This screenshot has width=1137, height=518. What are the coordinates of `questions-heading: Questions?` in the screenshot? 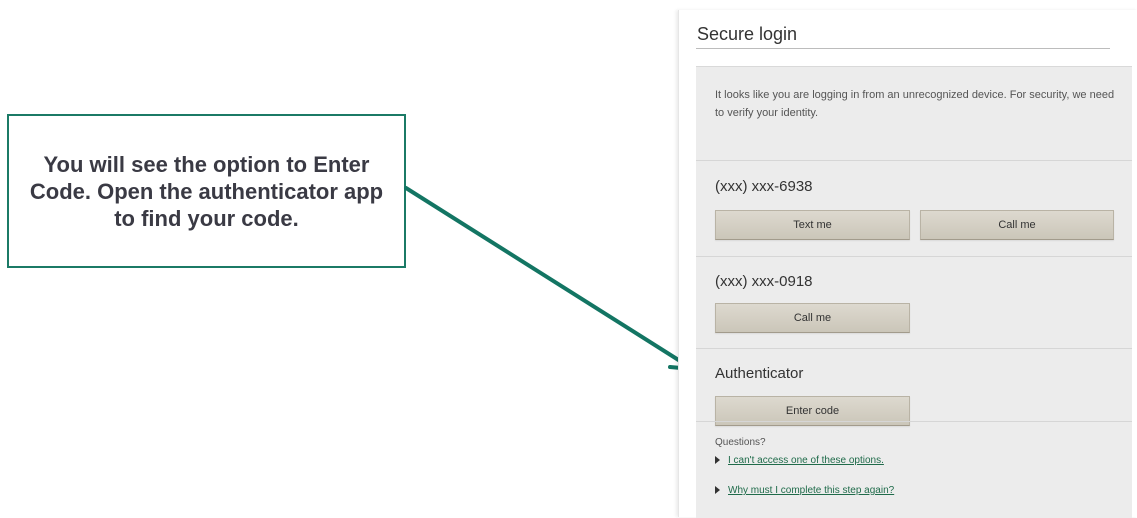 It's located at (740, 442).